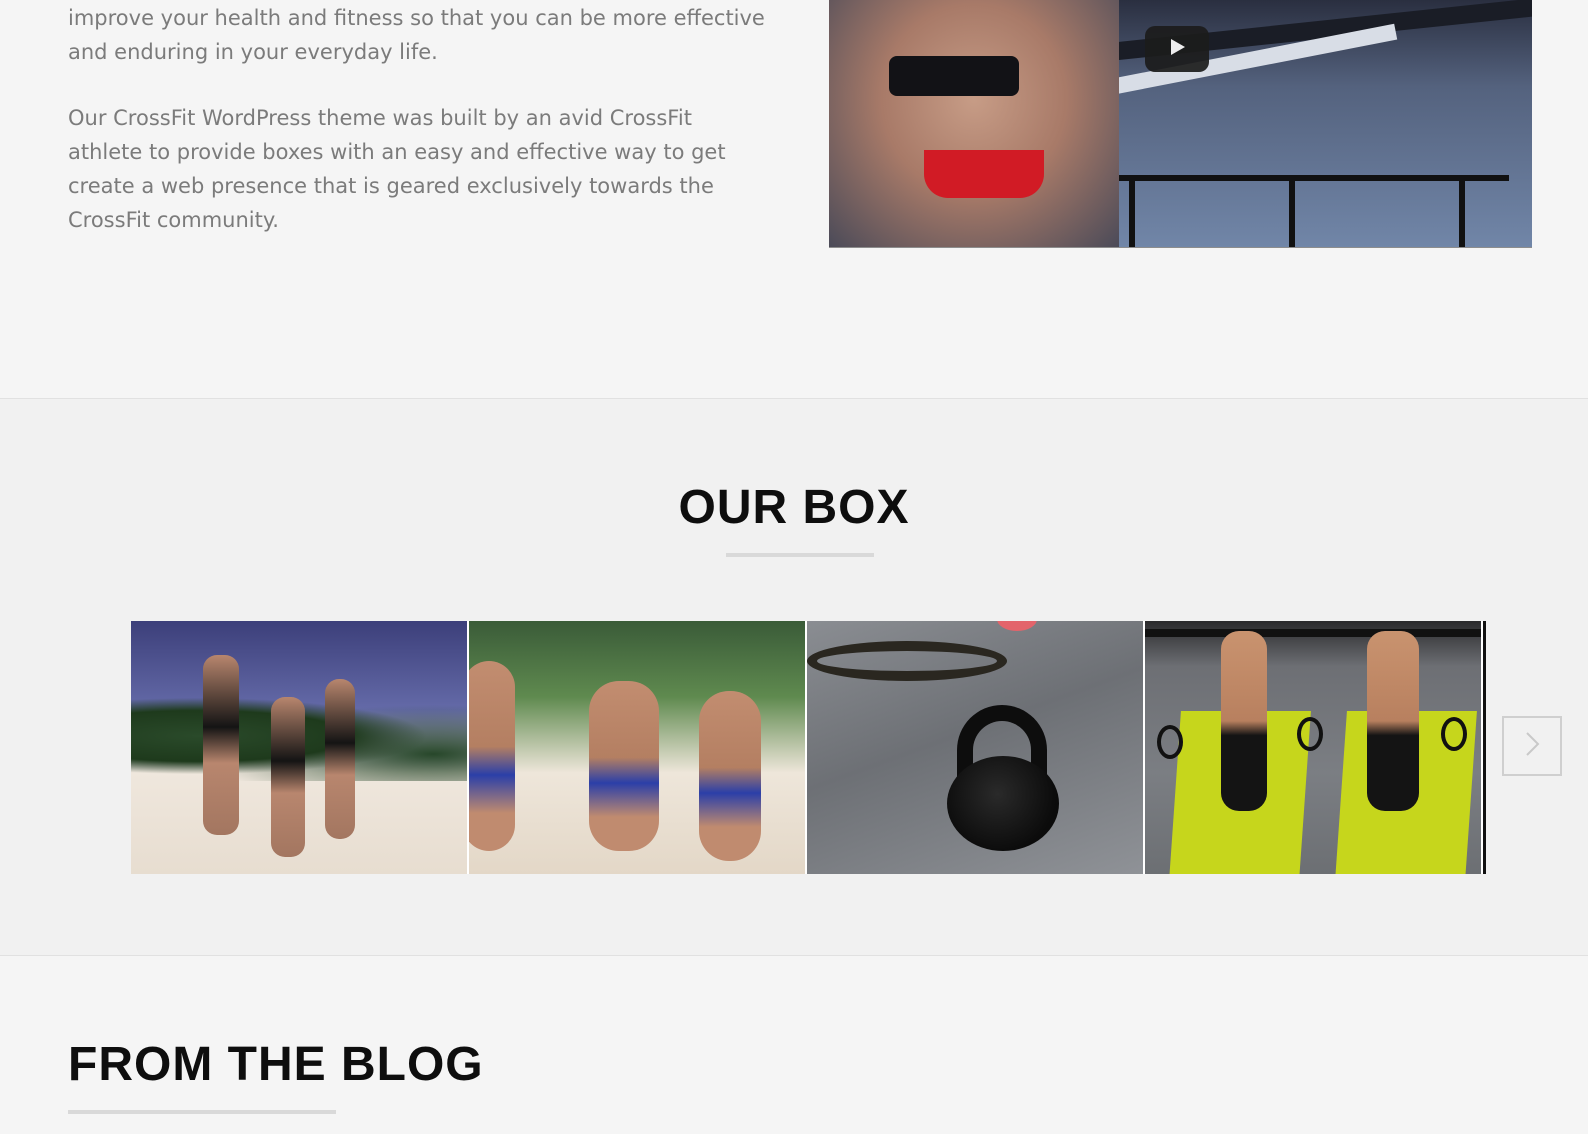 This screenshot has width=1588, height=1134. What do you see at coordinates (202, 1112) in the screenshot?
I see `blog-title-underline` at bounding box center [202, 1112].